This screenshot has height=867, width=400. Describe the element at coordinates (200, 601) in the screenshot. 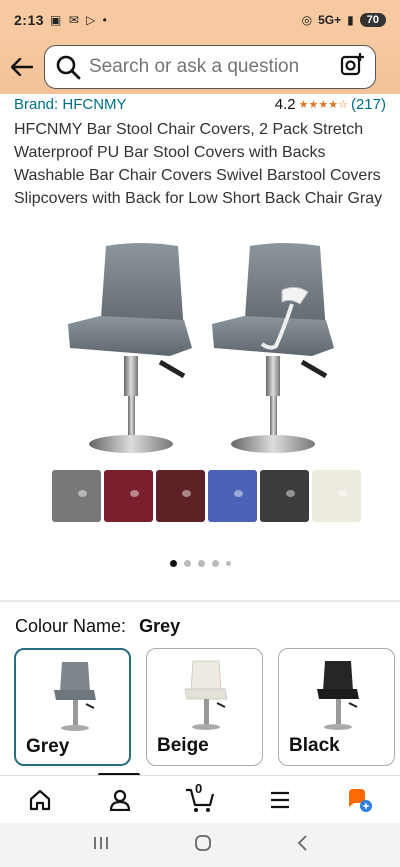

I see `section-divider` at that location.